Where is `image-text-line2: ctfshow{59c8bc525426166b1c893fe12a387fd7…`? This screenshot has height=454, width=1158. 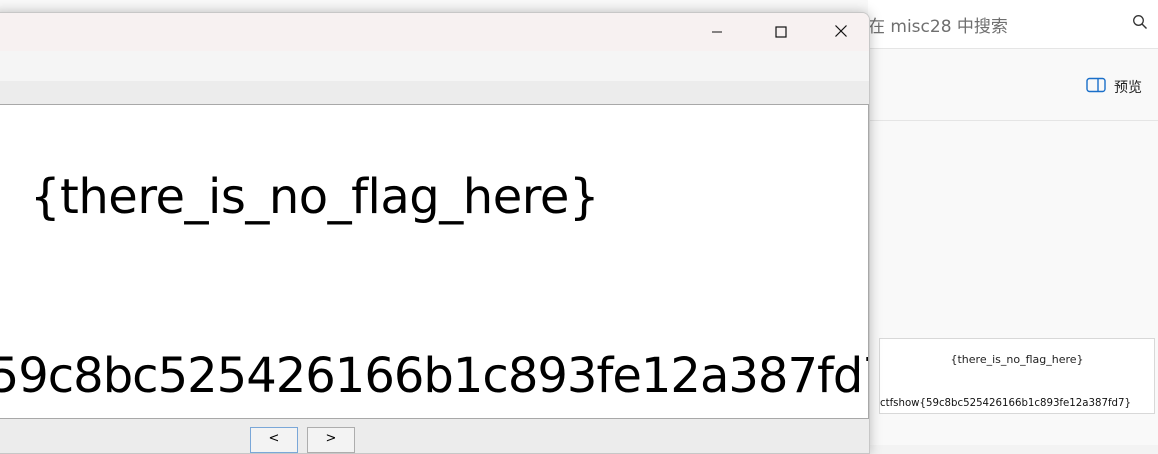
image-text-line2: ctfshow{59c8bc525426166b1c893fe12a387fd7… is located at coordinates (434, 376).